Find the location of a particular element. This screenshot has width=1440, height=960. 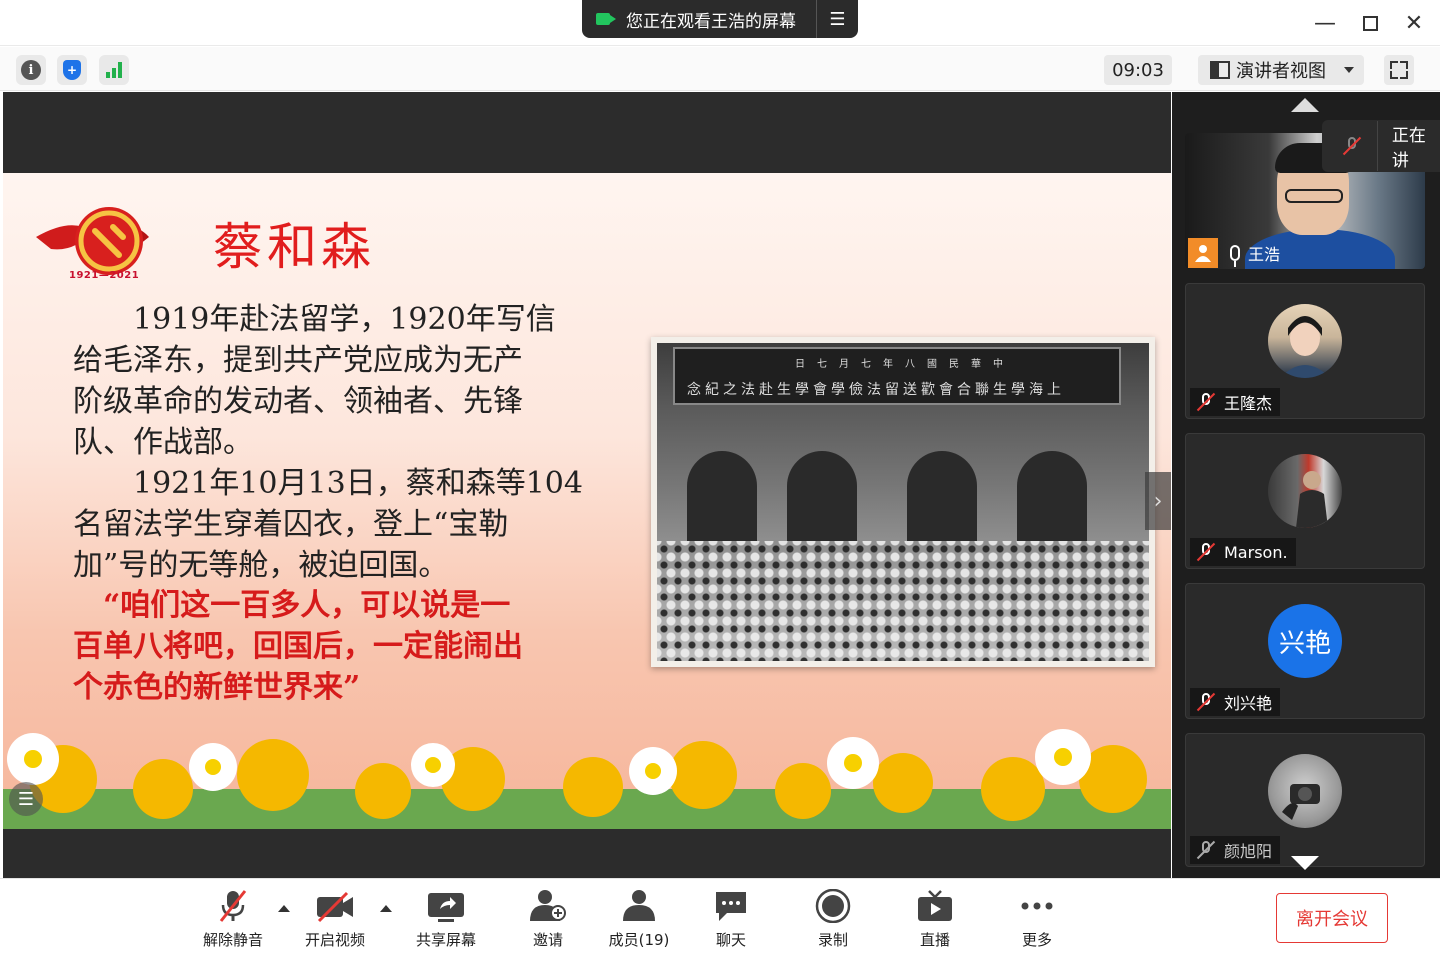

members-label: 成员(19) is located at coordinates (639, 940).